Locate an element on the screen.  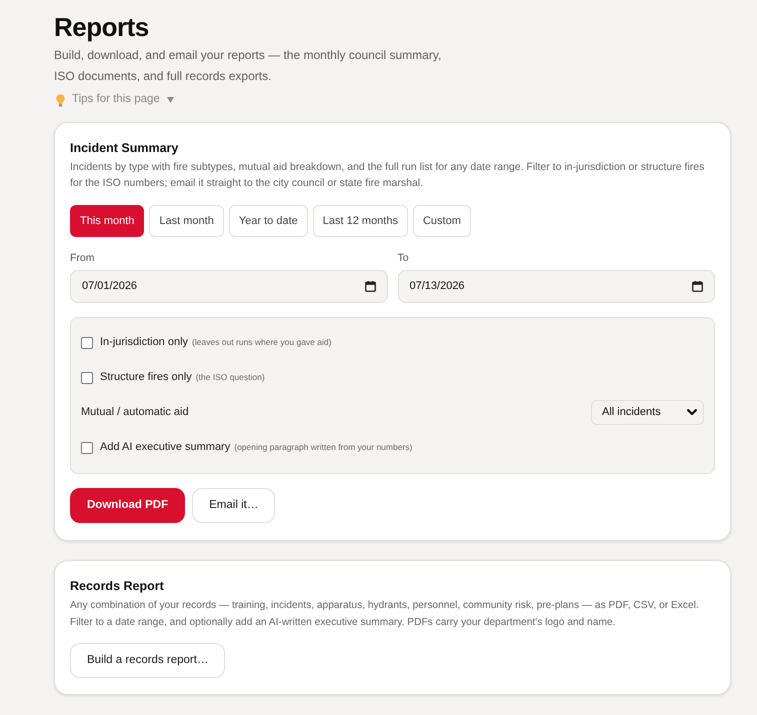
filter-hint: (leaves out runs where you gave aid) is located at coordinates (262, 342).